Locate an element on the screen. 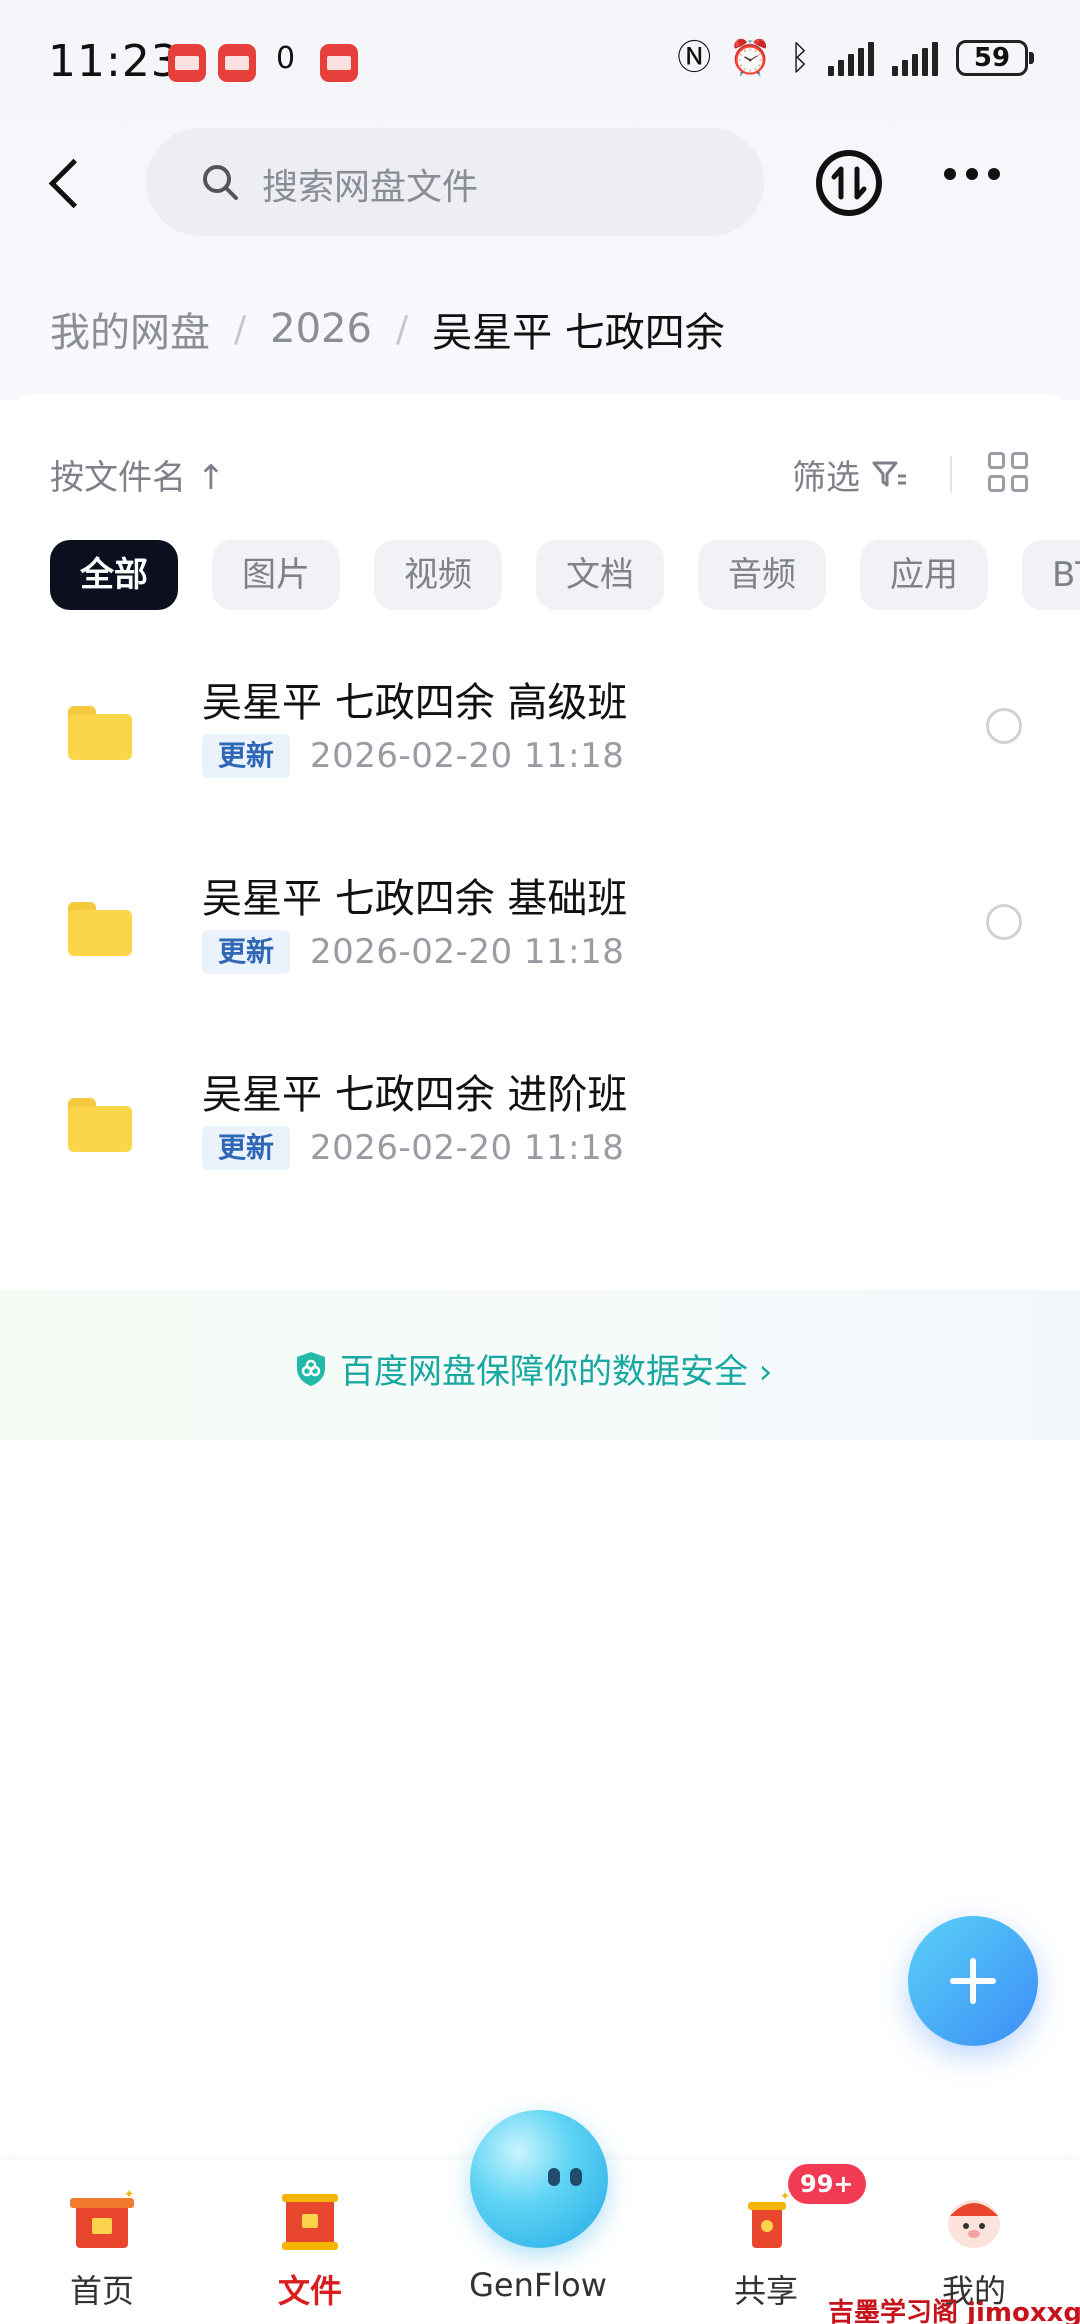 This screenshot has height=2324, width=1080. notification-app-icon is located at coordinates (339, 63).